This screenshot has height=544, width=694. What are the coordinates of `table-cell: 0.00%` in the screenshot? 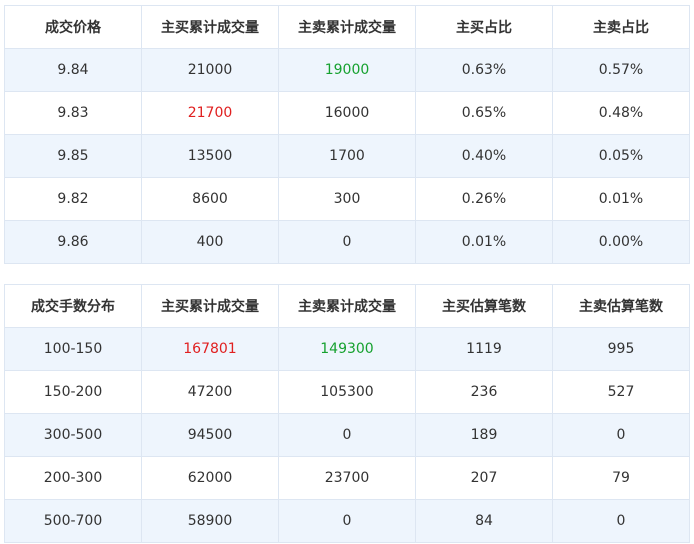 It's located at (621, 242).